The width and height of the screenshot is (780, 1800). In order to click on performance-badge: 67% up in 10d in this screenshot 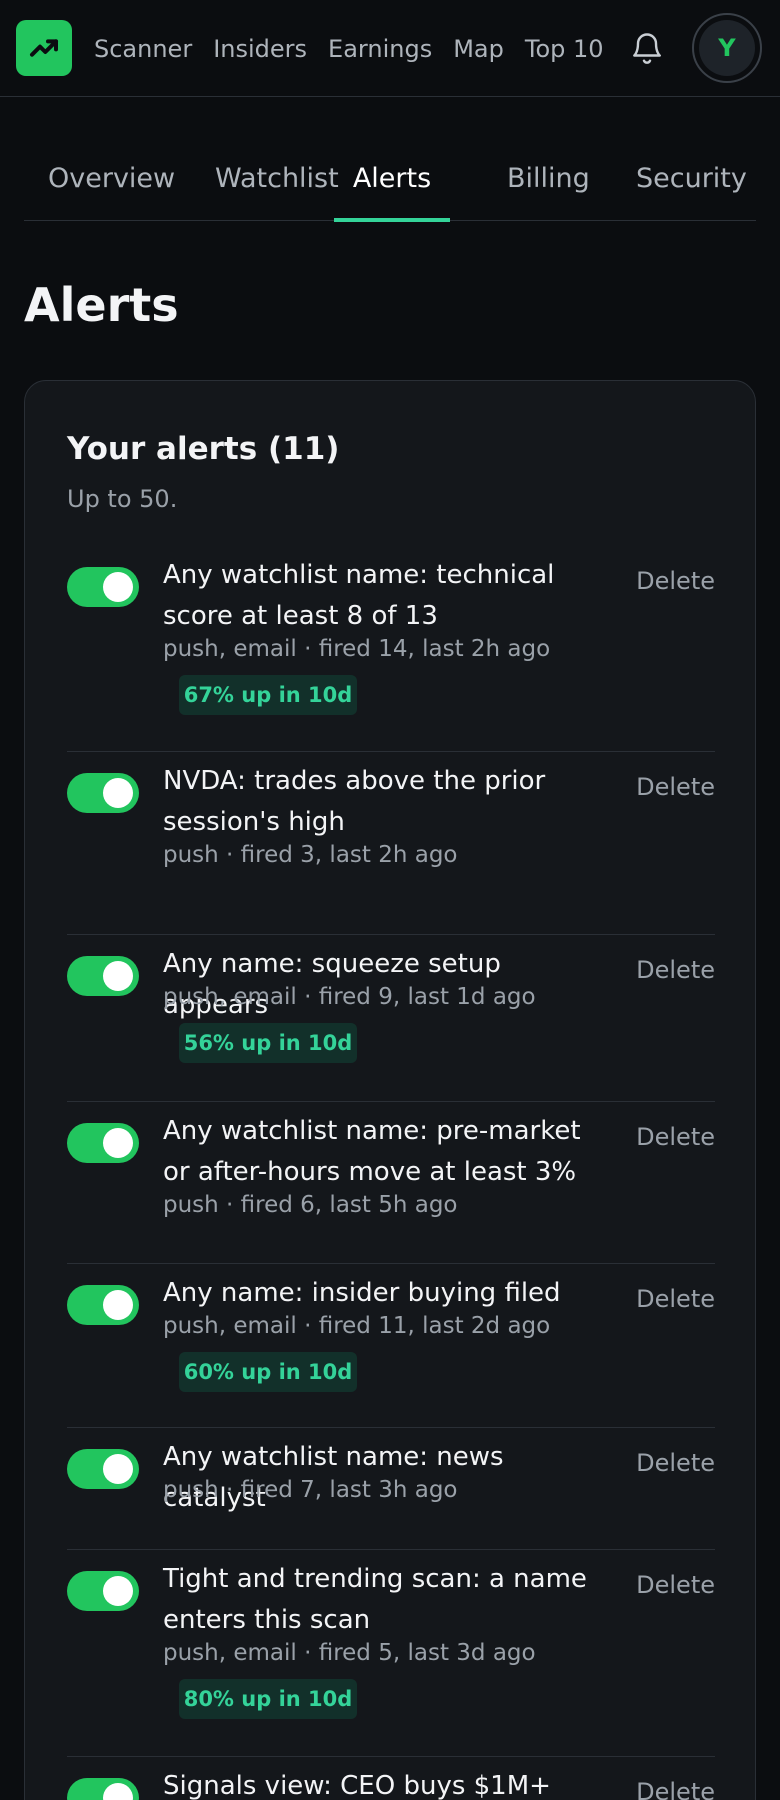, I will do `click(268, 695)`.